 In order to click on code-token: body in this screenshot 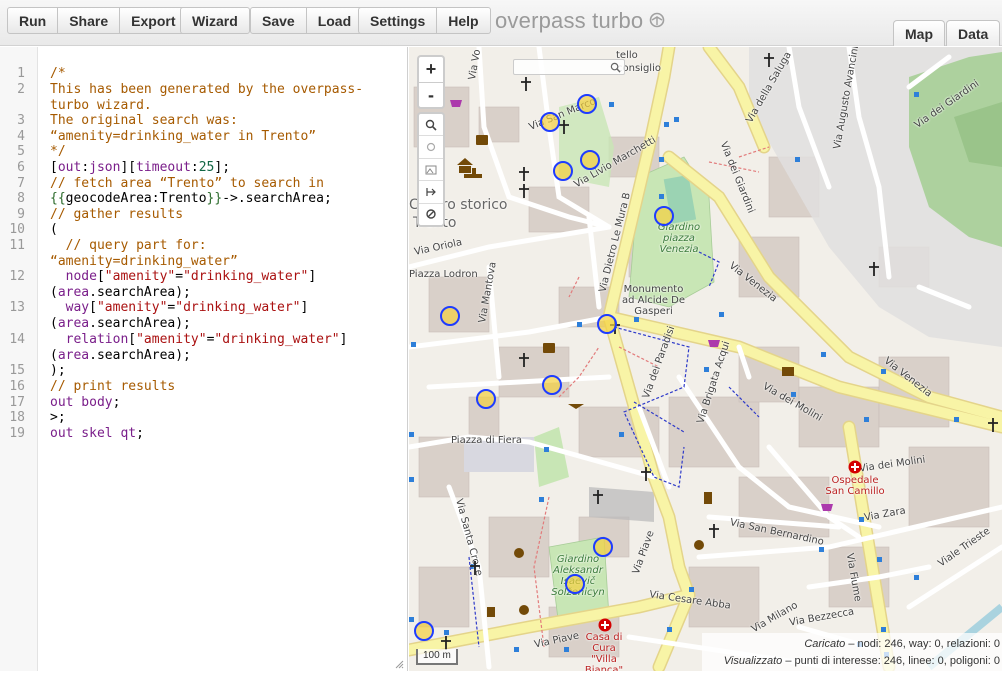, I will do `click(93, 402)`.